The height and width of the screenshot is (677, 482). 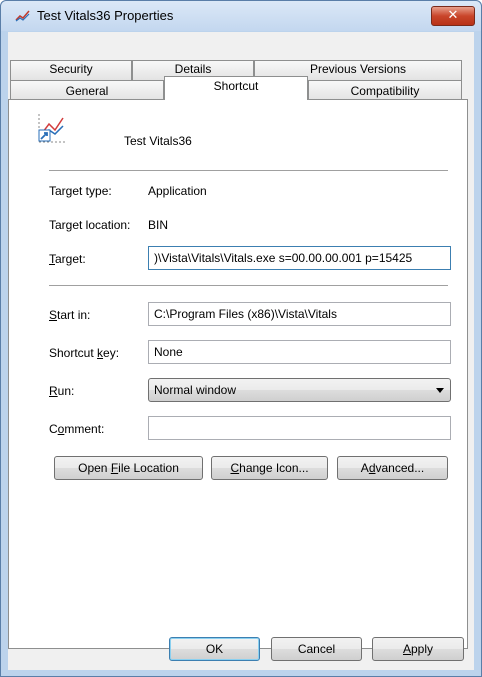 What do you see at coordinates (385, 90) in the screenshot?
I see `tab-compatibility: Compatibility` at bounding box center [385, 90].